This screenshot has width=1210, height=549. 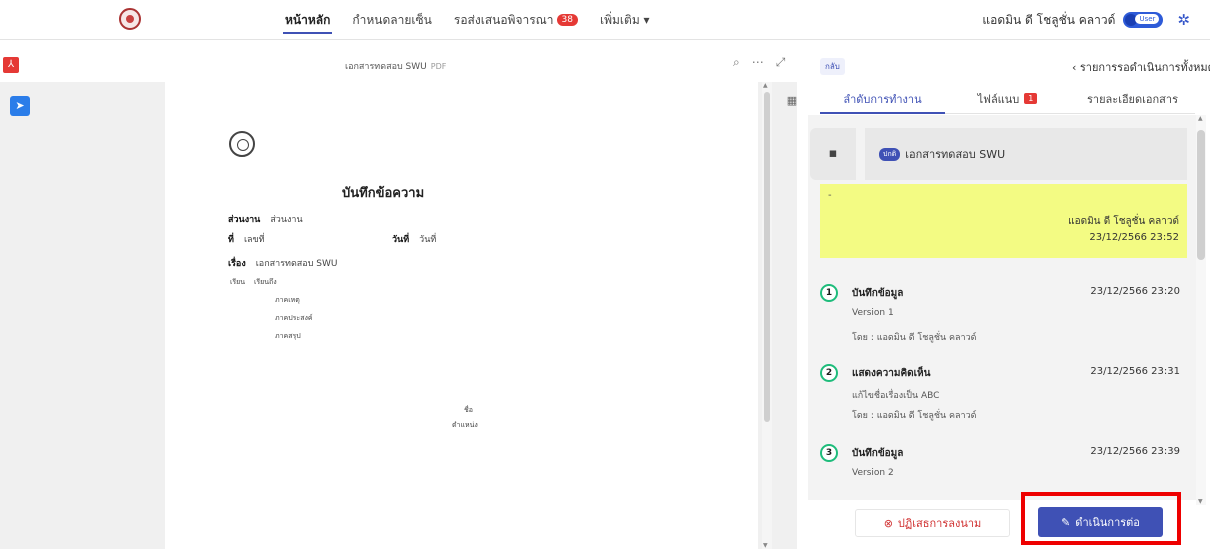 What do you see at coordinates (829, 453) in the screenshot?
I see `step-number: 3` at bounding box center [829, 453].